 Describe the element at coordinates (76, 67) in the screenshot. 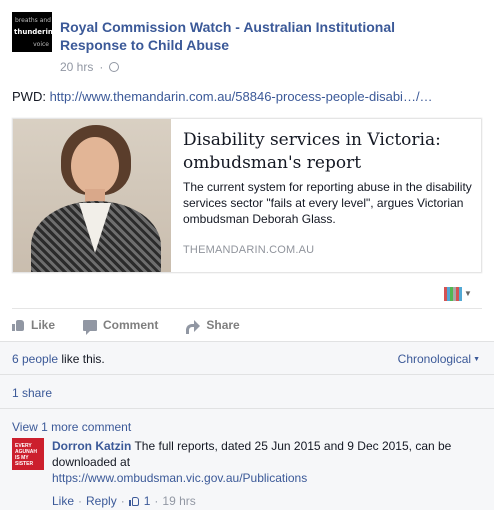

I see `timestamp-link: 20 hrs` at that location.